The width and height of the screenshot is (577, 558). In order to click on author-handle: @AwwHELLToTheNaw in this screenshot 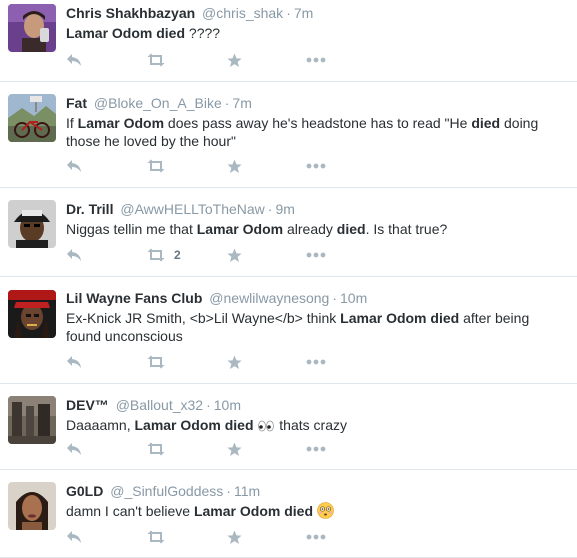, I will do `click(192, 209)`.